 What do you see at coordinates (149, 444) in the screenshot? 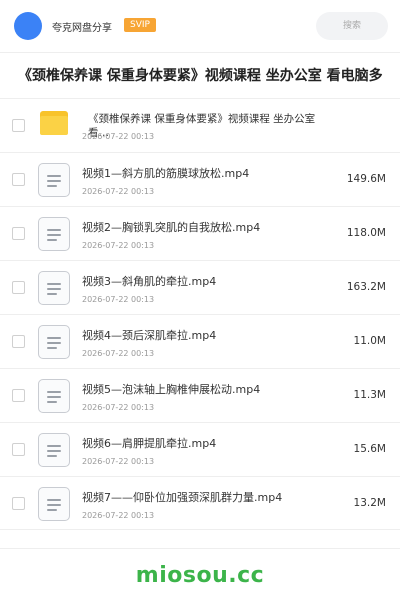
I see `file-name: 视频6—肩胛提肌牵拉.mp4` at bounding box center [149, 444].